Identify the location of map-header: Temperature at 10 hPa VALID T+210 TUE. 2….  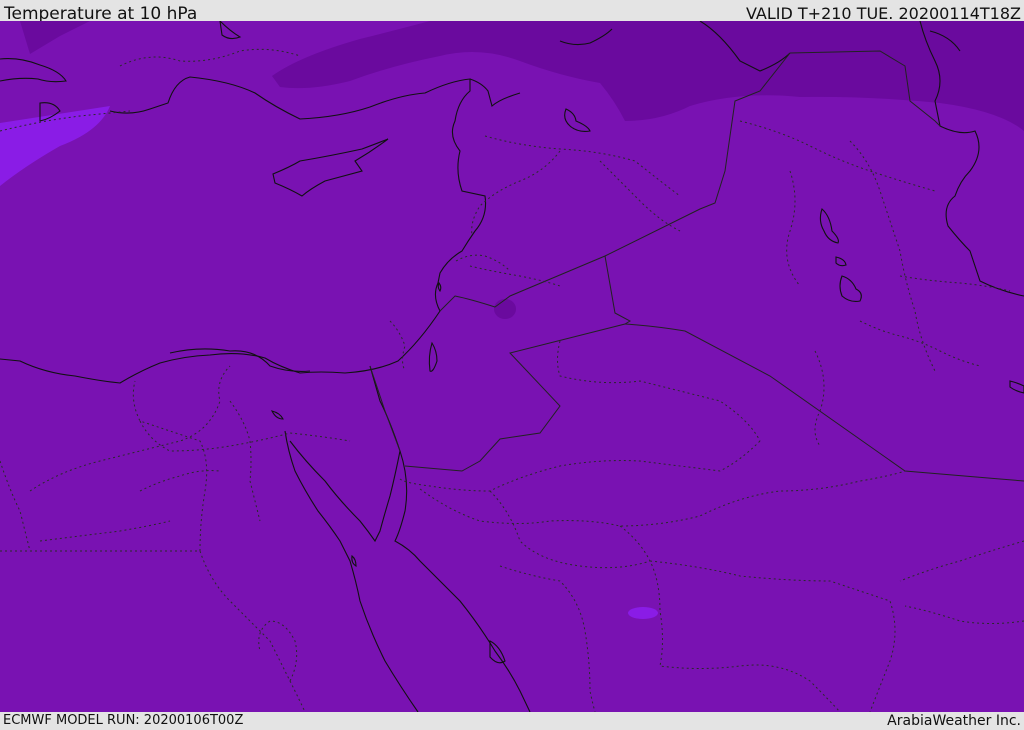
(512, 12).